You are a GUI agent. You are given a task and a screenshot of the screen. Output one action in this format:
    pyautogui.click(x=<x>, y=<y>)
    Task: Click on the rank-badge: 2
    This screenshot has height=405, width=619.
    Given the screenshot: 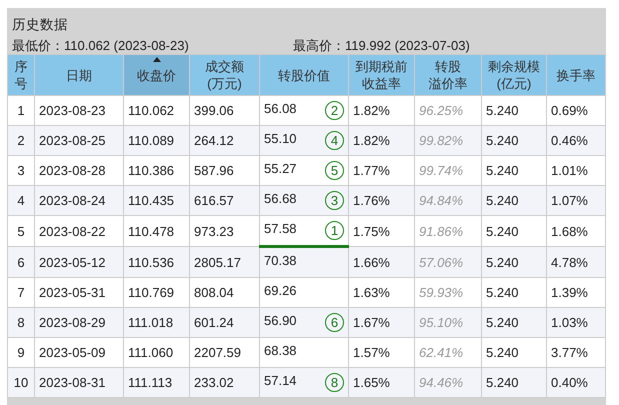 What is the action you would take?
    pyautogui.click(x=334, y=110)
    